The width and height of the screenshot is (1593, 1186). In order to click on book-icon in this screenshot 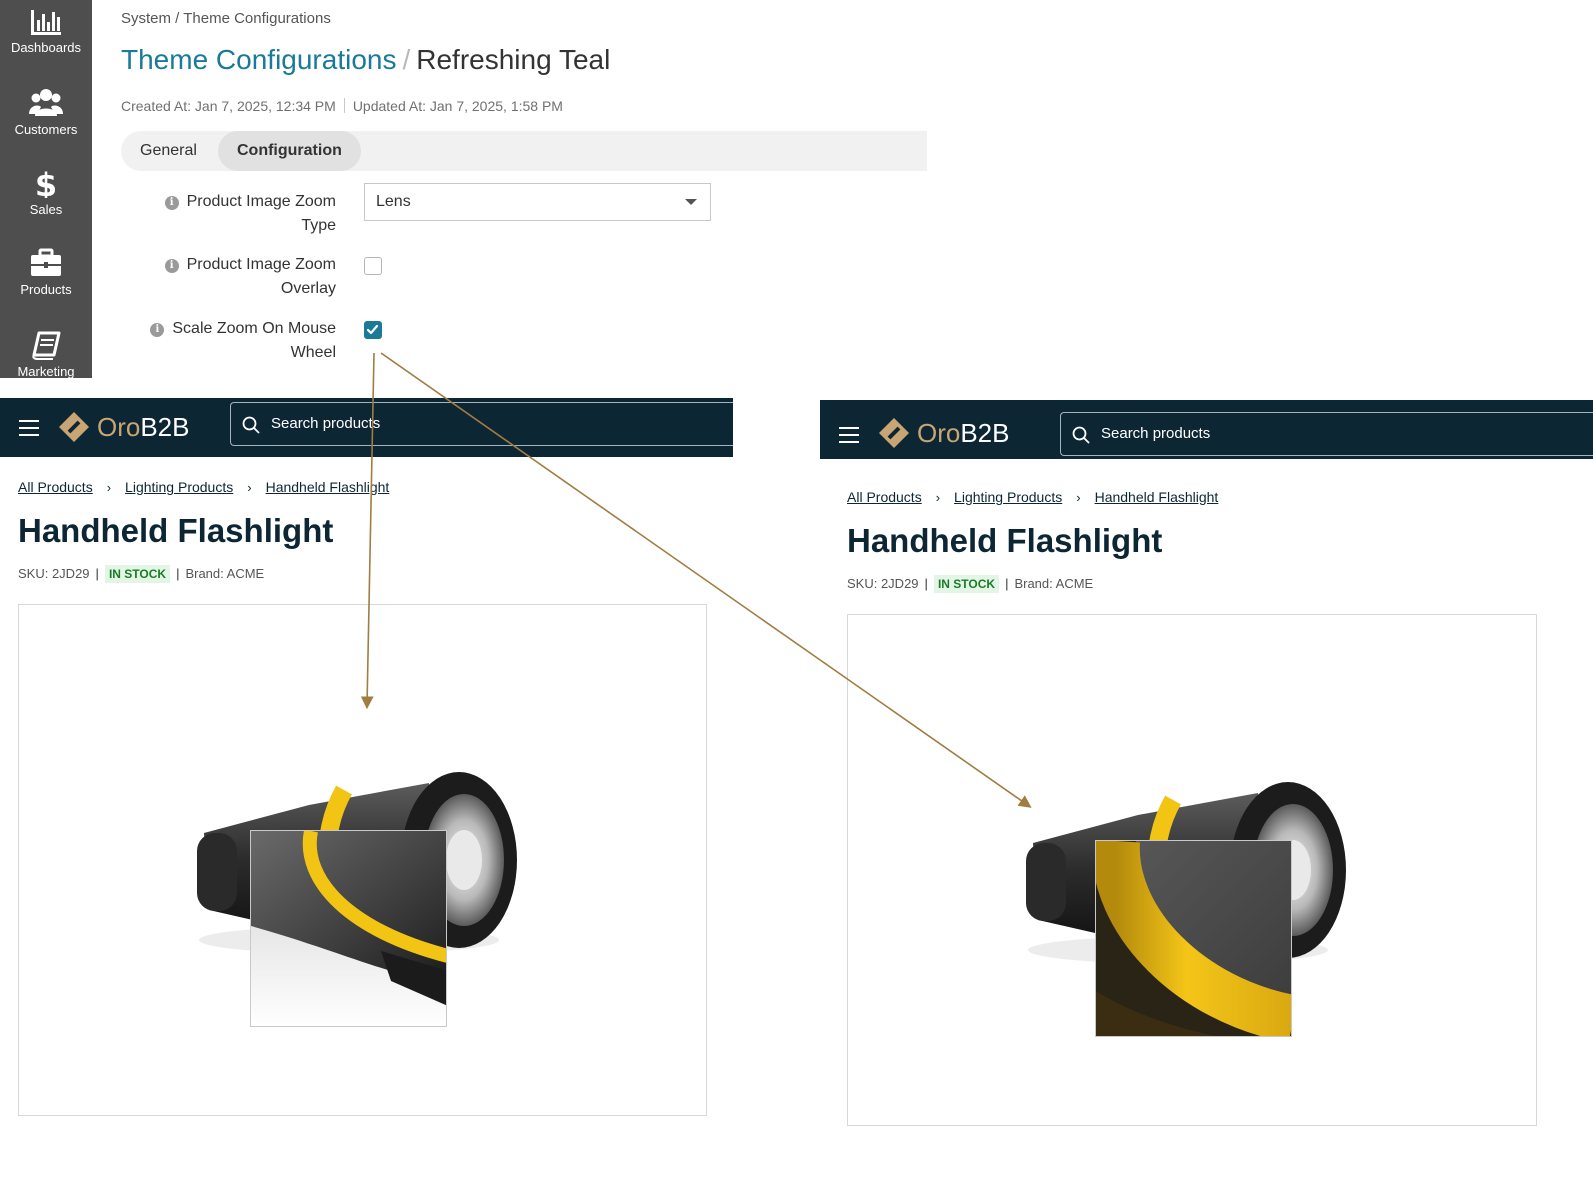, I will do `click(46, 345)`.